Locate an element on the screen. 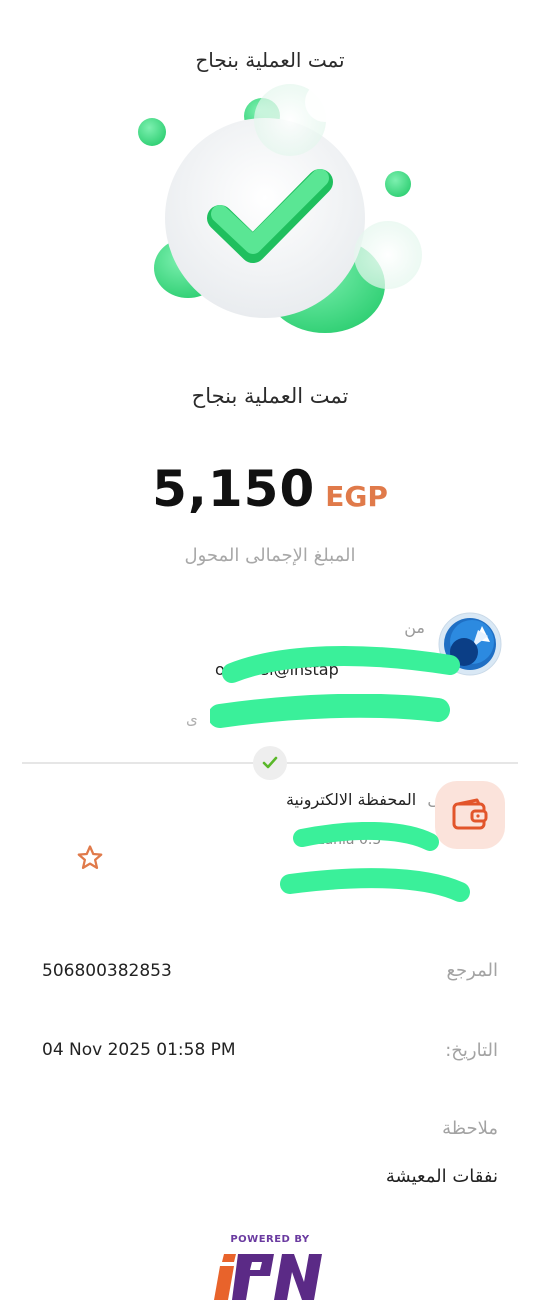  reference-value: 506800382853 is located at coordinates (107, 971).